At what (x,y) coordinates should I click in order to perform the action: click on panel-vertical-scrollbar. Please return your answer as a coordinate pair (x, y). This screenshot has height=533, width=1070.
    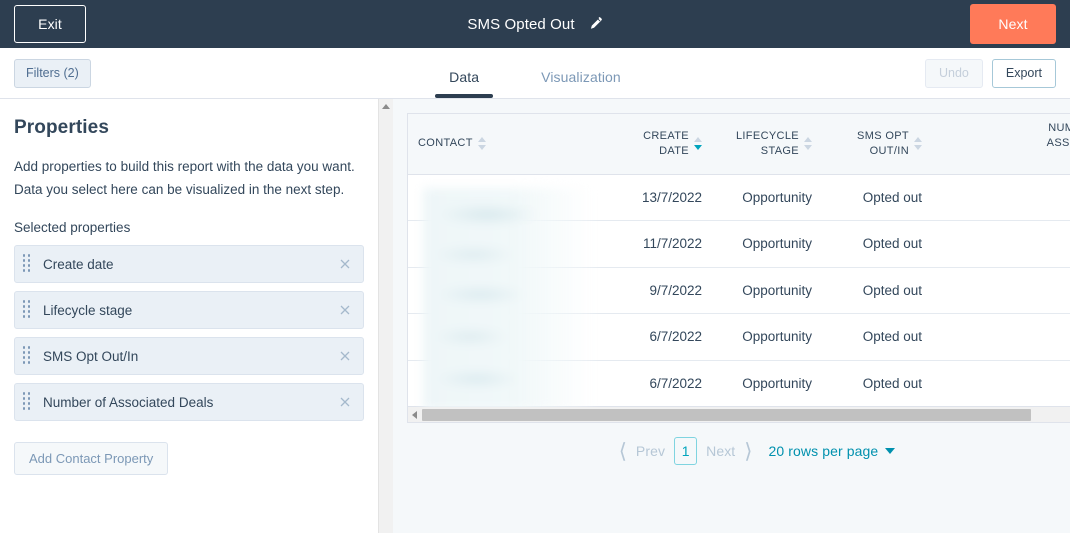
    Looking at the image, I should click on (385, 316).